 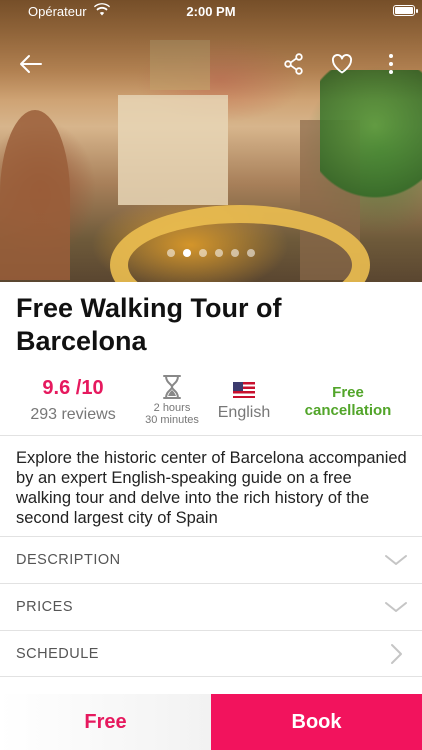 I want to click on pagination-dot-active, so click(x=187, y=253).